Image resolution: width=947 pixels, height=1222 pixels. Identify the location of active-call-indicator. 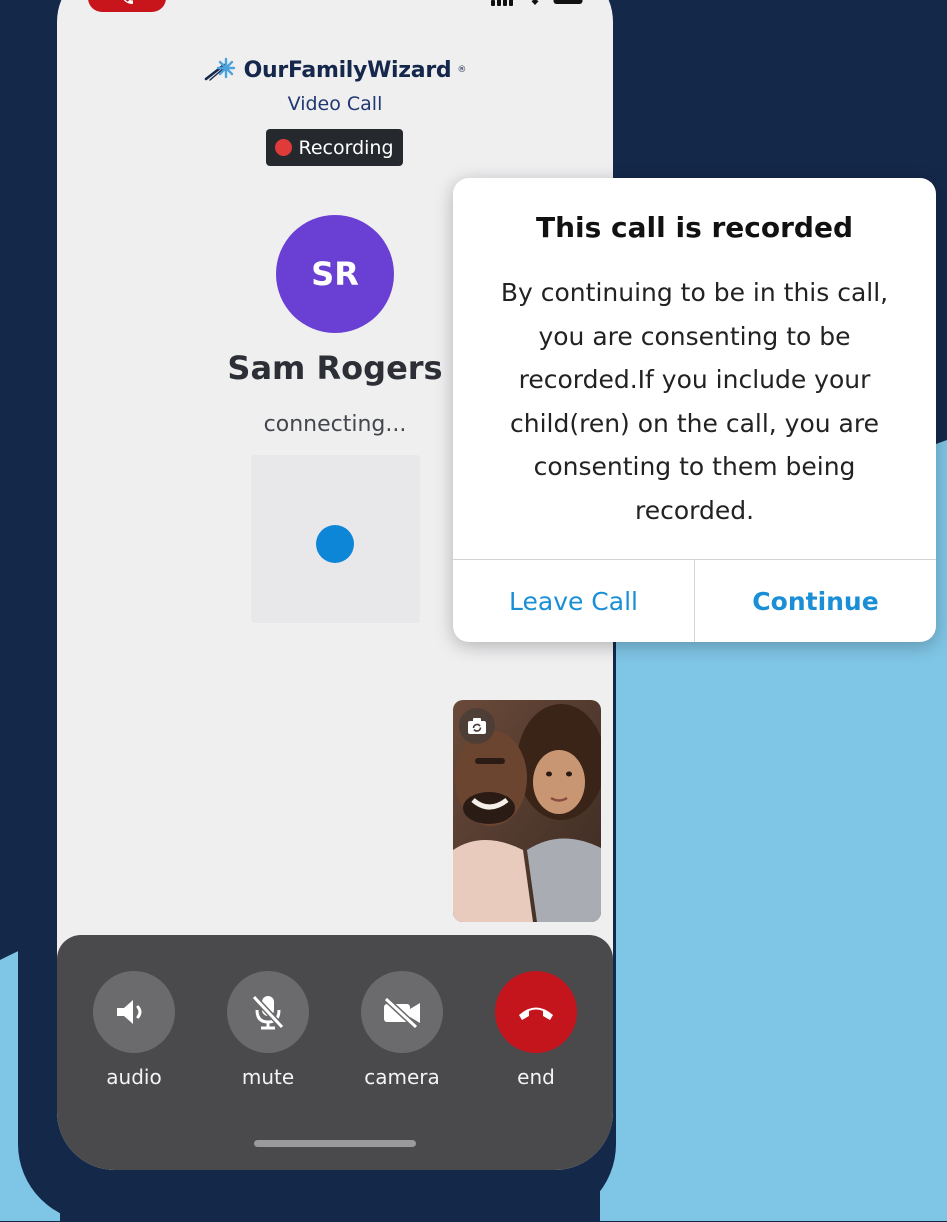
(127, 6).